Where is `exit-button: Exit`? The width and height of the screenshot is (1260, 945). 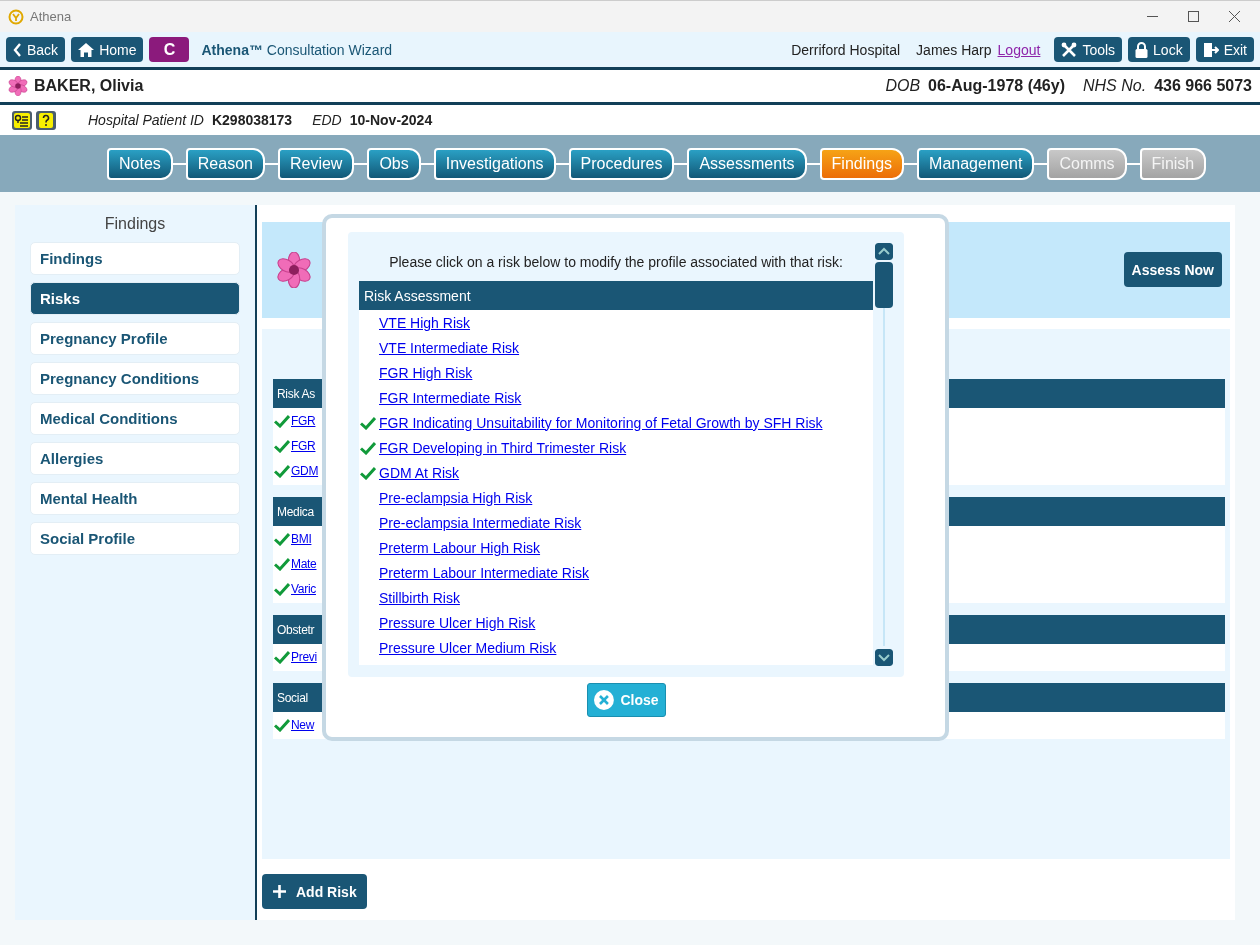
exit-button: Exit is located at coordinates (1224, 49).